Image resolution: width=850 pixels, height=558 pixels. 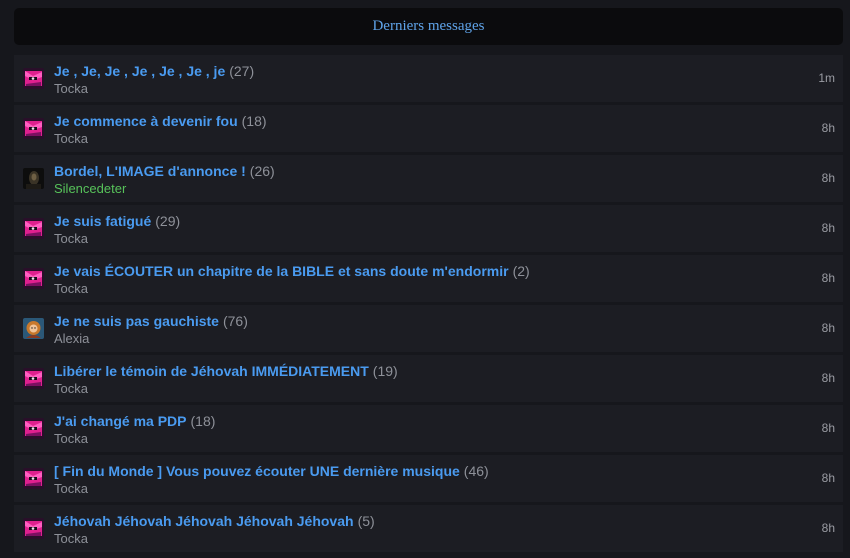 I want to click on reply-count: (5), so click(x=366, y=521).